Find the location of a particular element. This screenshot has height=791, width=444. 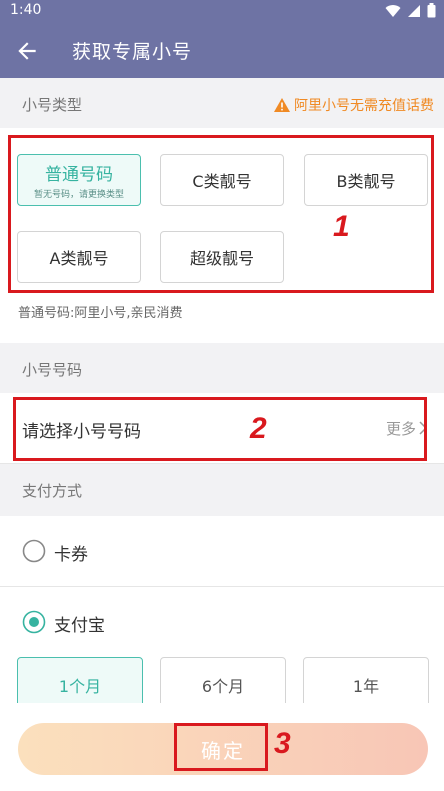

type-chip-label: A类靓号 is located at coordinates (79, 258).